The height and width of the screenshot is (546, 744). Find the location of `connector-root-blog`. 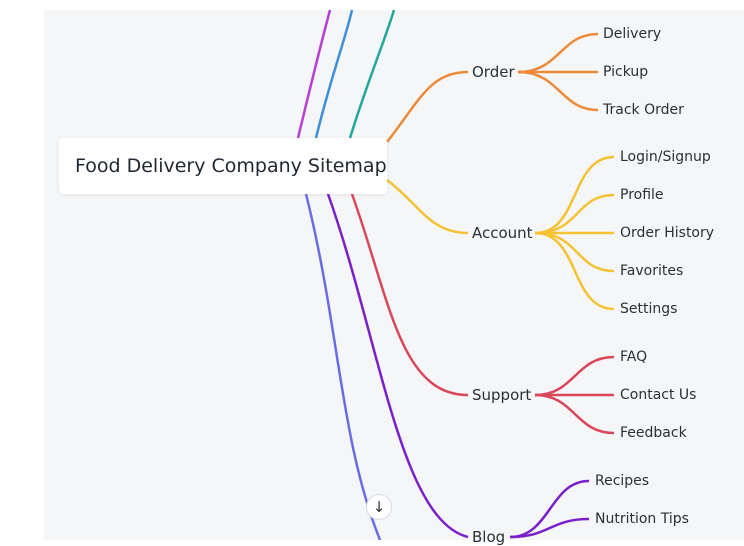

connector-root-blog is located at coordinates (397, 366).